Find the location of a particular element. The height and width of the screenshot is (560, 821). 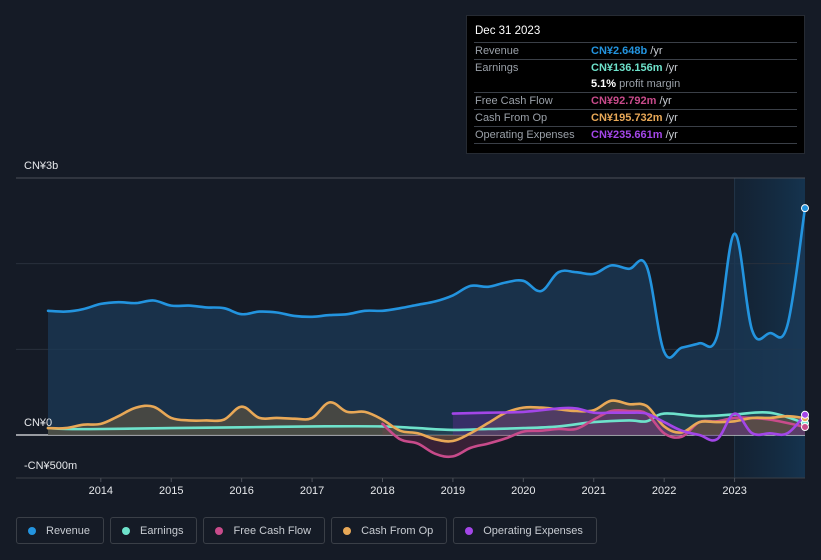

legend-label: Revenue is located at coordinates (68, 530).